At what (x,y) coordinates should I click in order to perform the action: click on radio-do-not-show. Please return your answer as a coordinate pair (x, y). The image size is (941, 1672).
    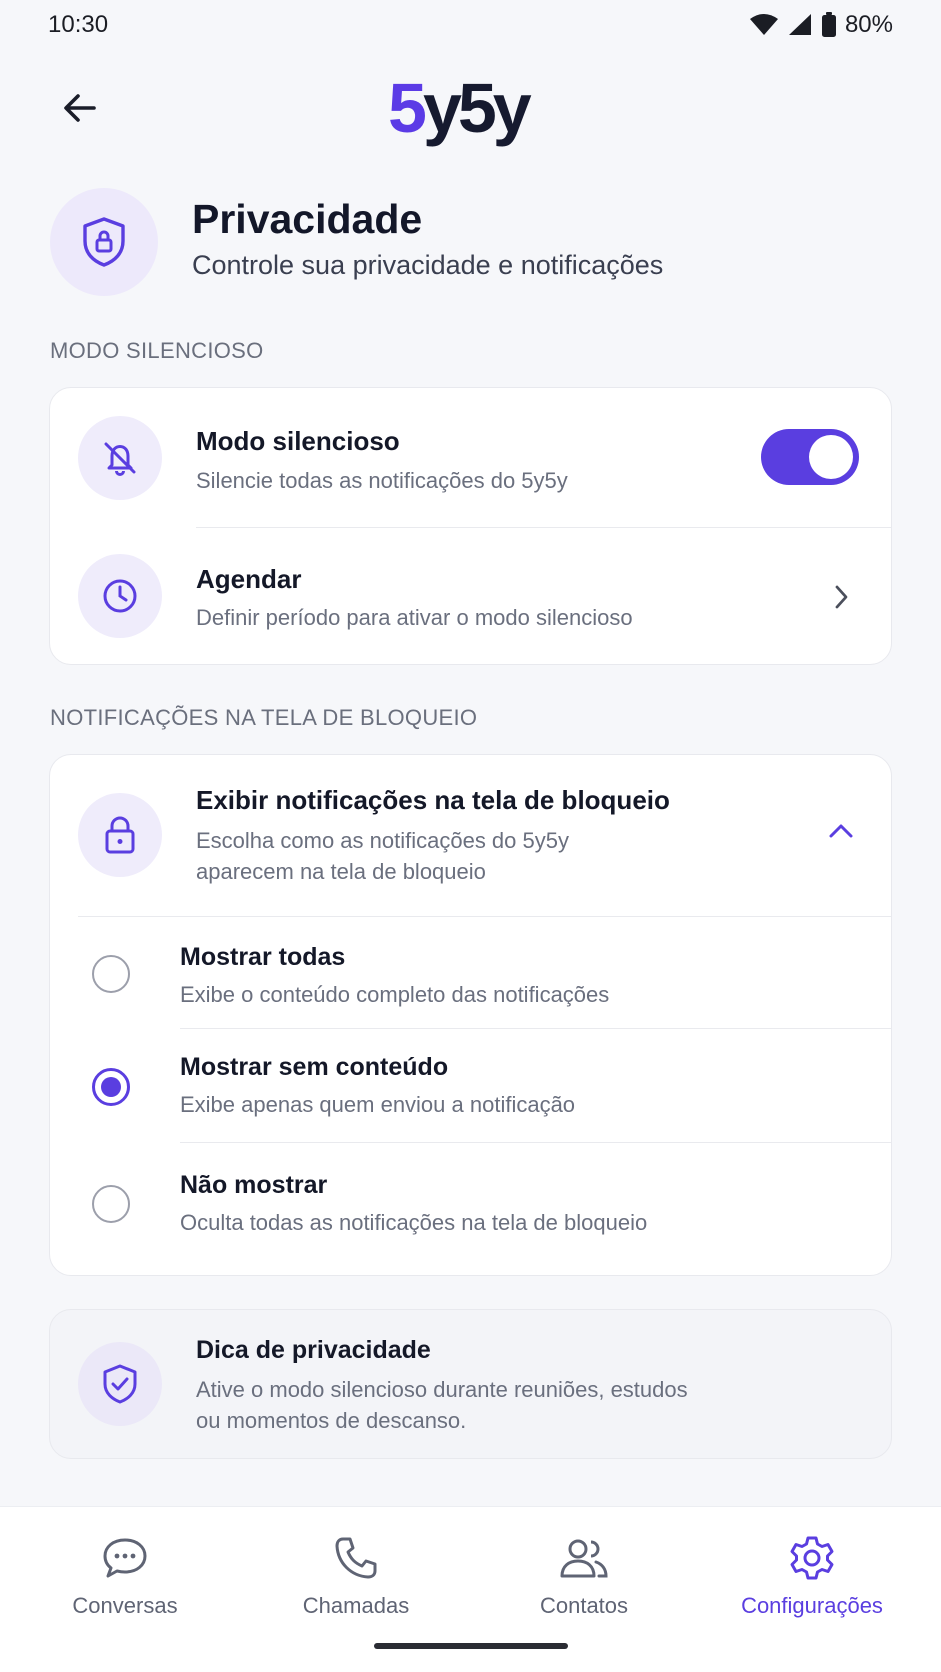
    Looking at the image, I should click on (111, 1204).